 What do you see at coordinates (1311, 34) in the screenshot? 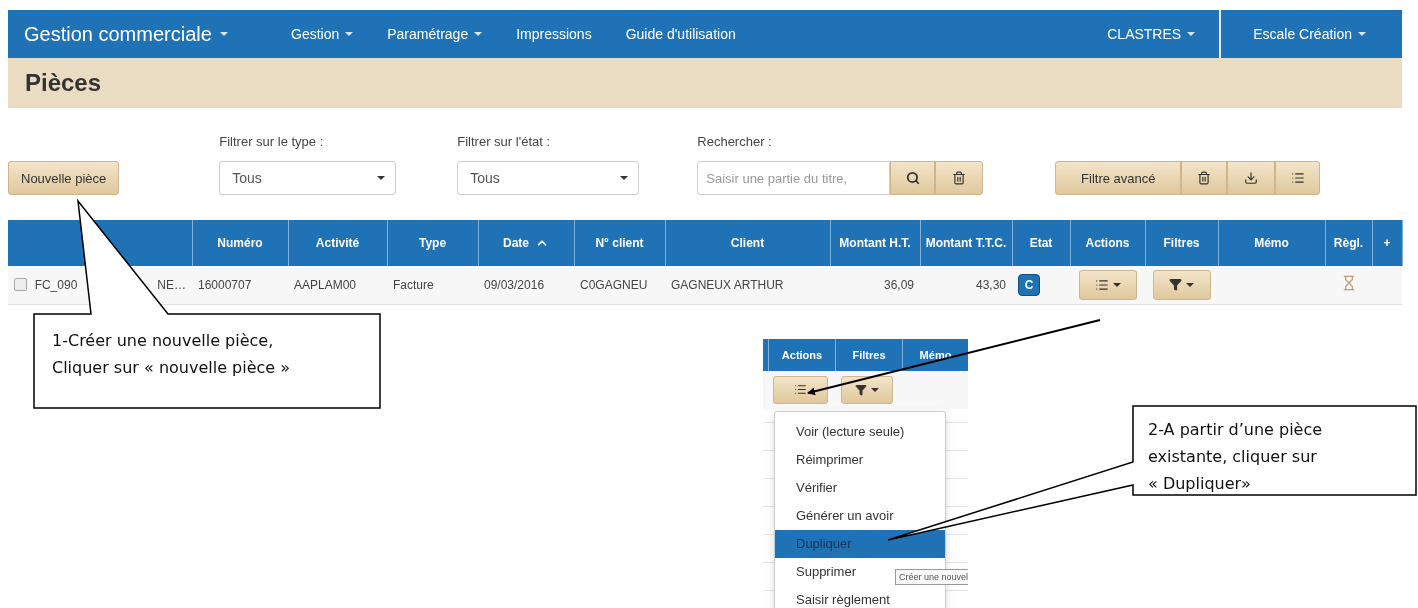
I see `nav-menu-item: Escale Création` at bounding box center [1311, 34].